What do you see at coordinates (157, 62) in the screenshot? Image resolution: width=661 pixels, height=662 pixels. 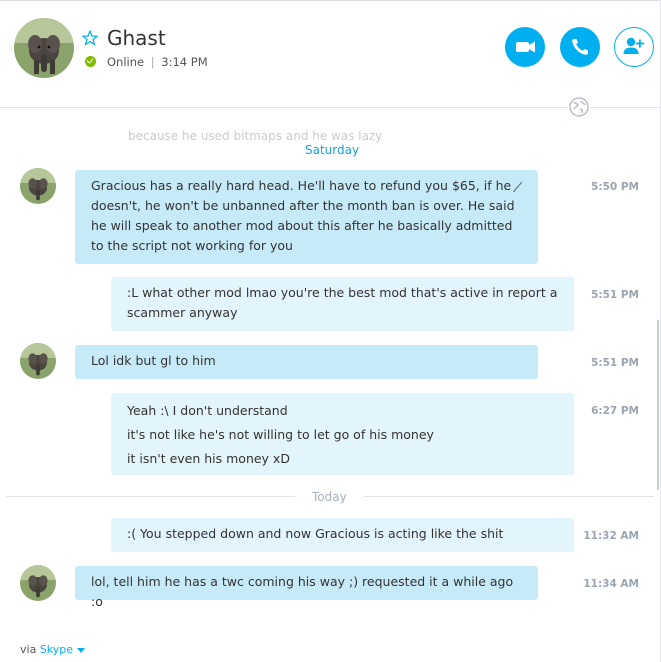 I see `contact-status: Online | 3:14 PM` at bounding box center [157, 62].